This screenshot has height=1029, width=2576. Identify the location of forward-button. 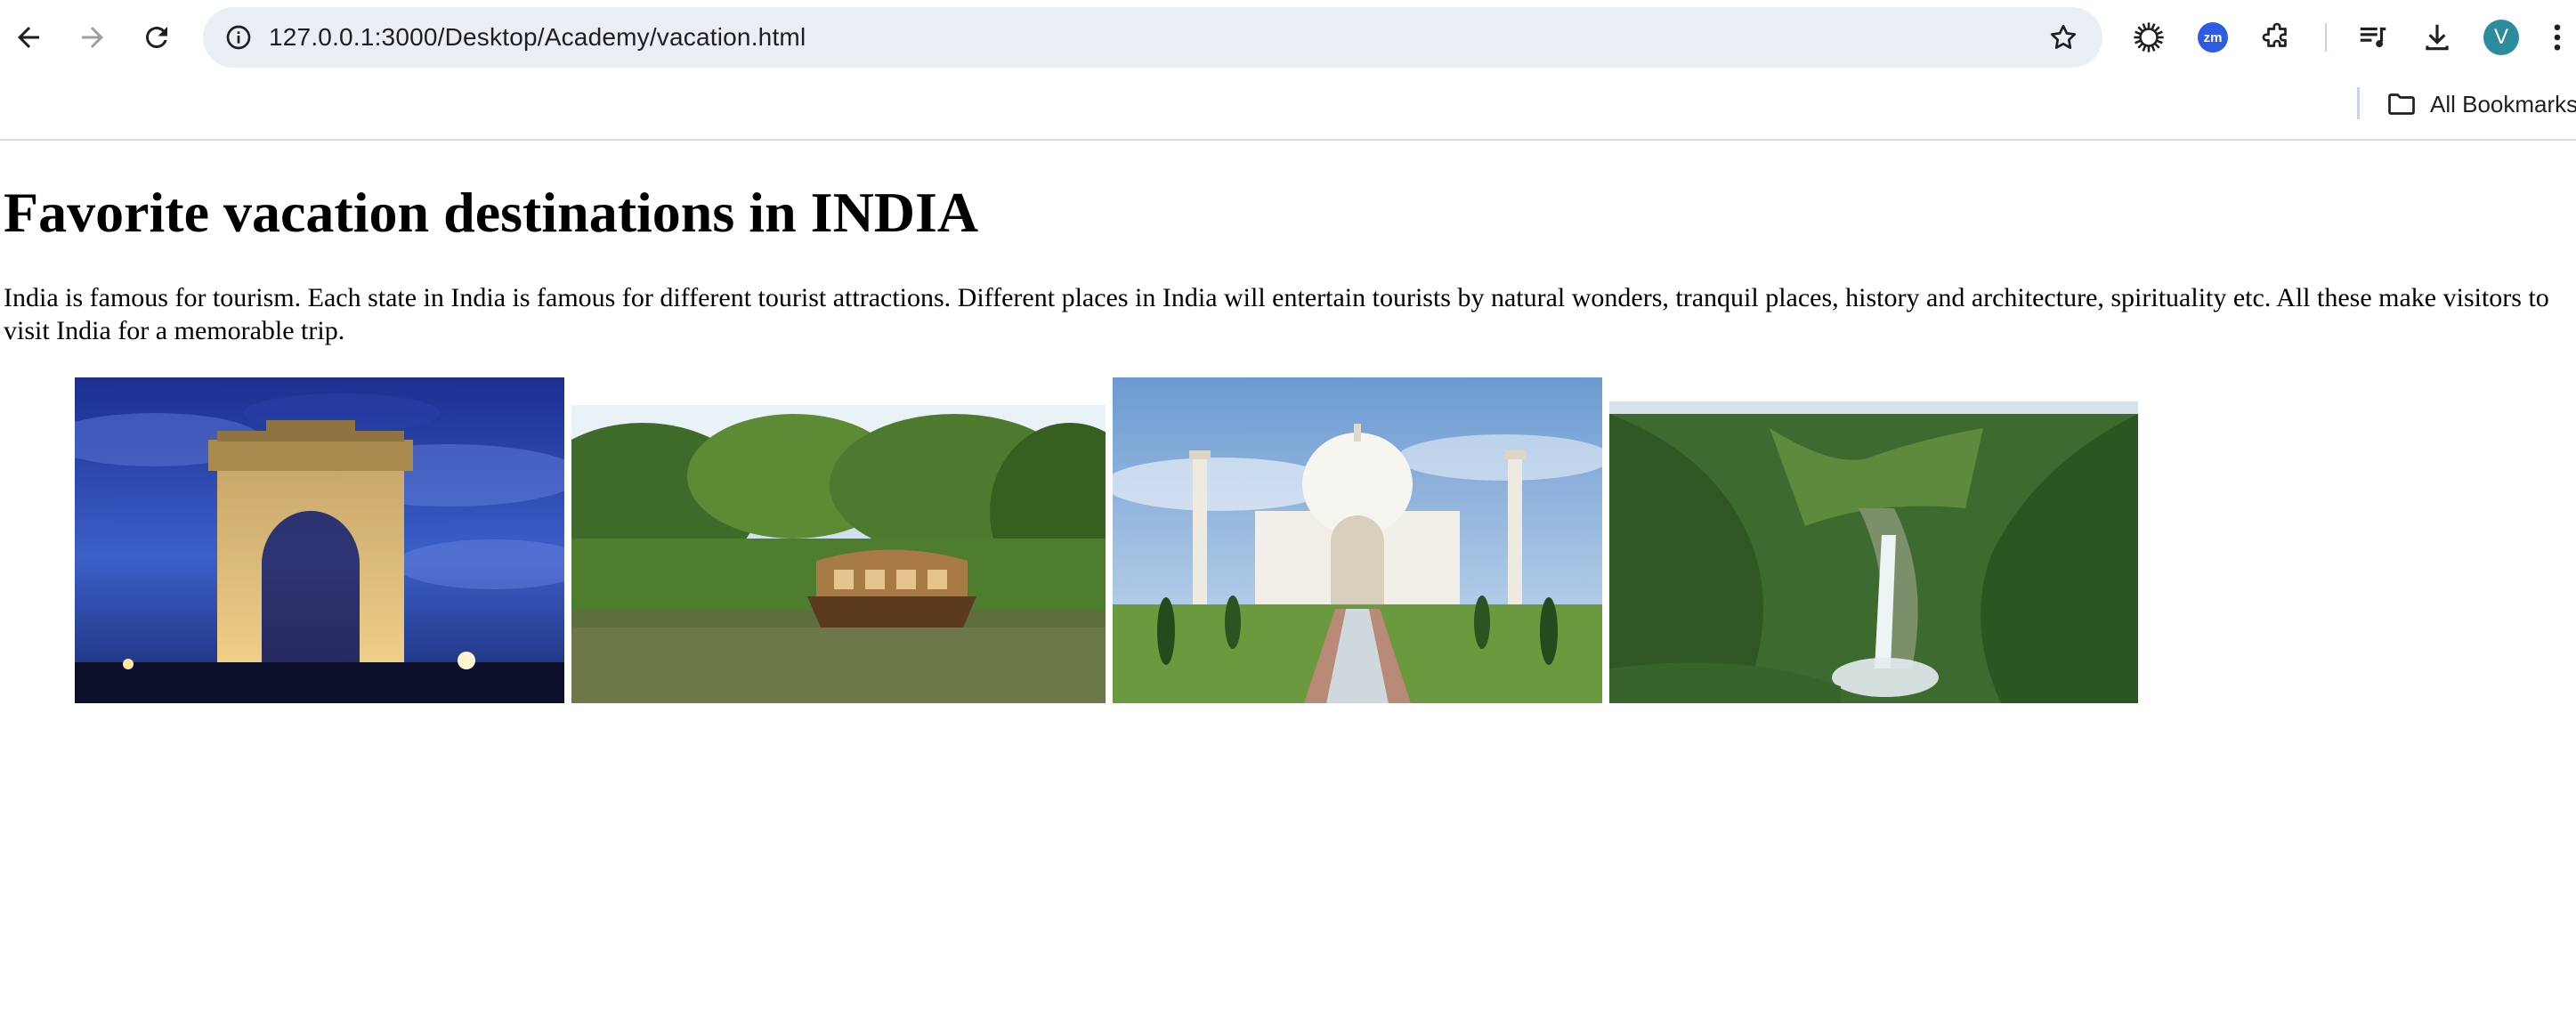
(93, 37).